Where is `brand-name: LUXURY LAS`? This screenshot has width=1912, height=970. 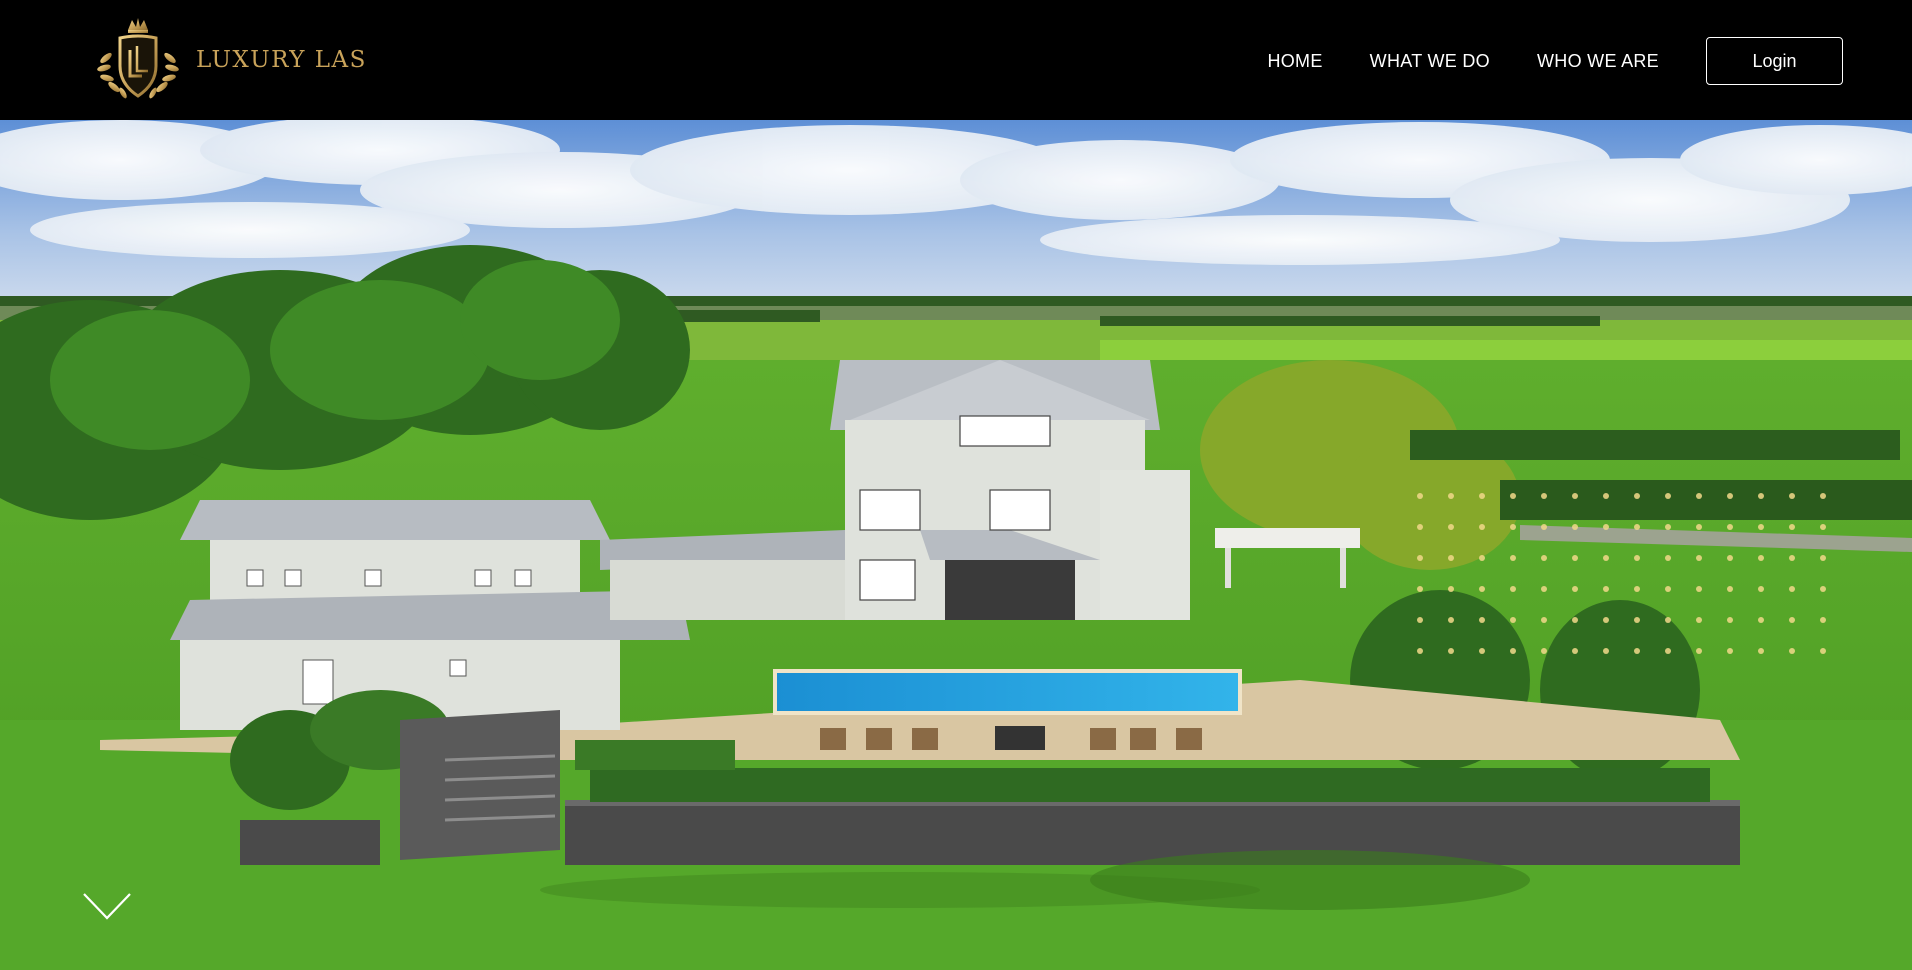
brand-name: LUXURY LAS is located at coordinates (281, 59).